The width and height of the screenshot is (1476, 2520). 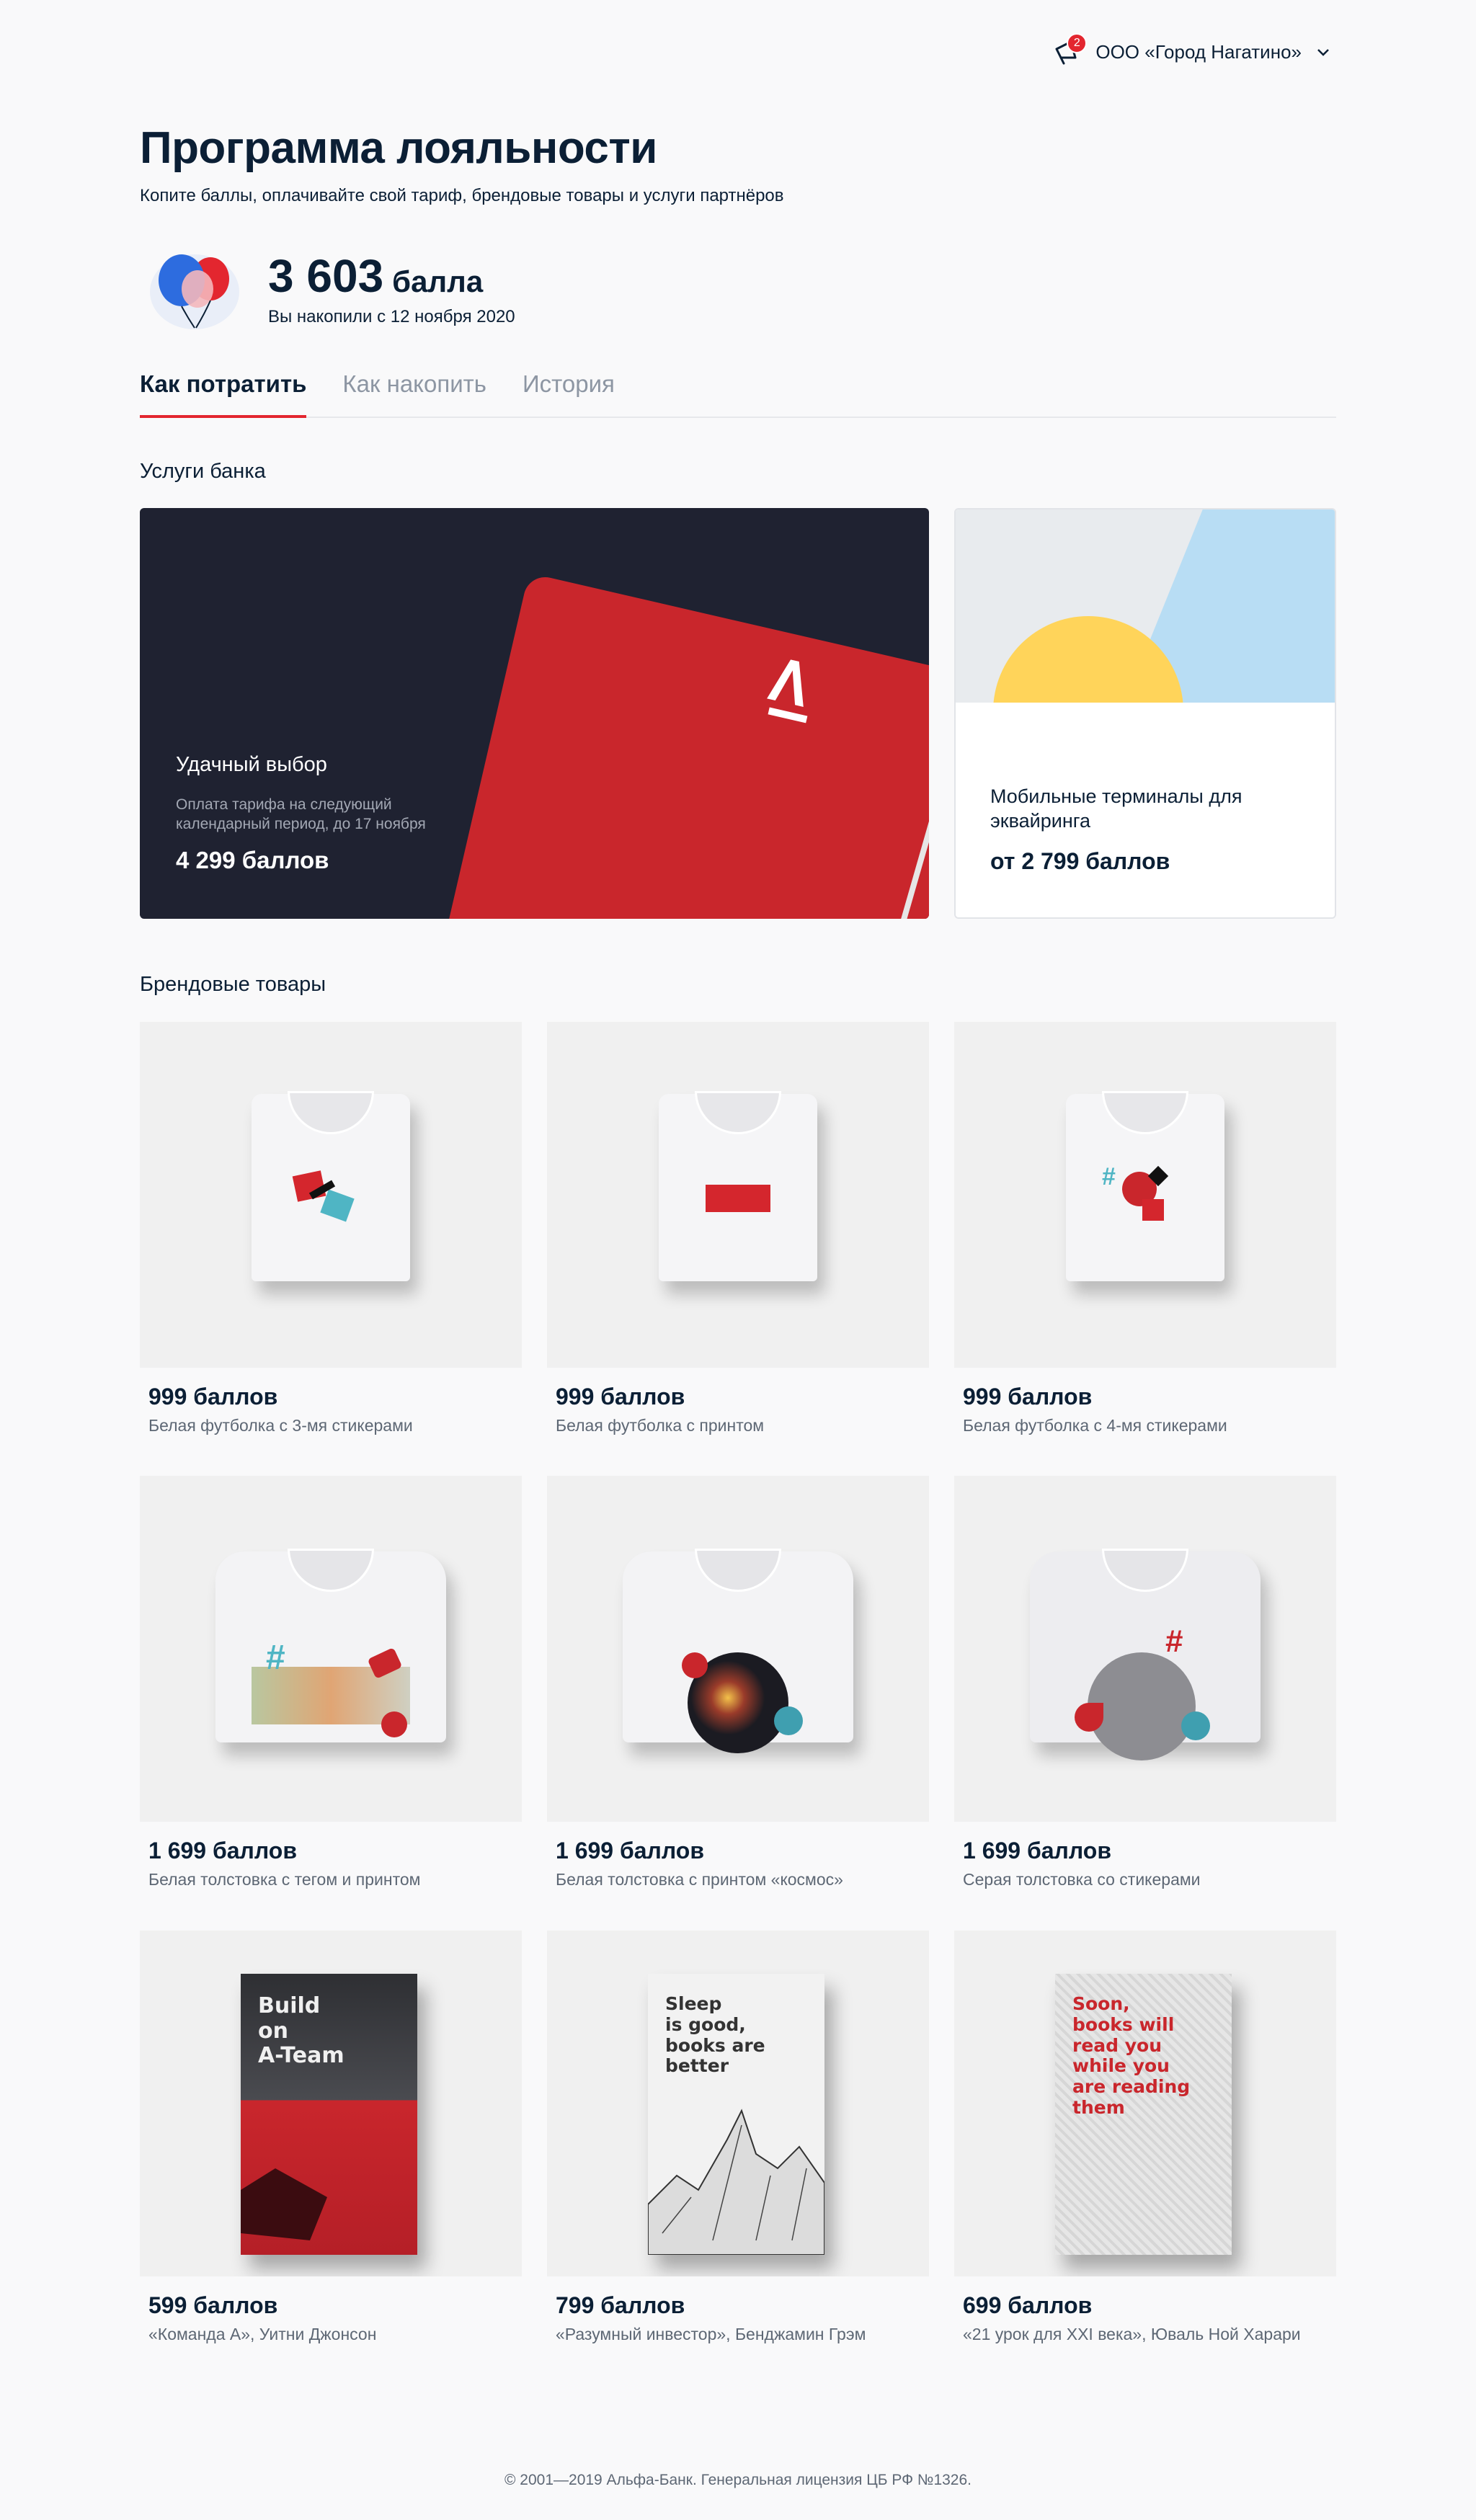 I want to click on service-title: Удачный выбор, so click(x=251, y=764).